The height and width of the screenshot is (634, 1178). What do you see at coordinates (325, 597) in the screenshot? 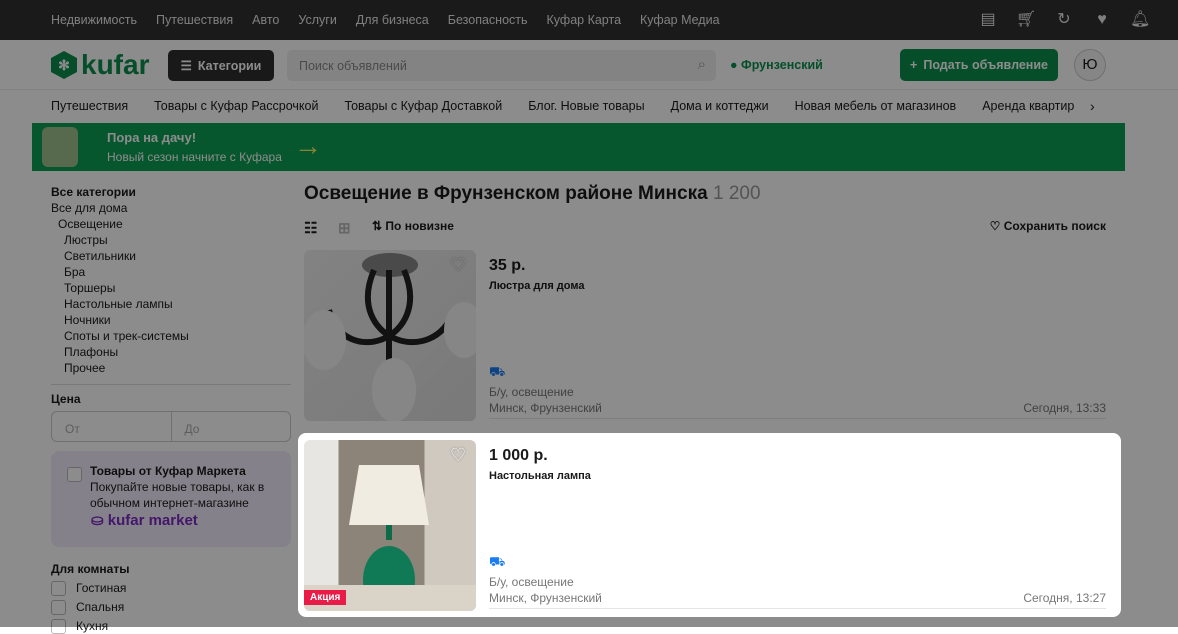
I see `promo-badge: Акция` at bounding box center [325, 597].